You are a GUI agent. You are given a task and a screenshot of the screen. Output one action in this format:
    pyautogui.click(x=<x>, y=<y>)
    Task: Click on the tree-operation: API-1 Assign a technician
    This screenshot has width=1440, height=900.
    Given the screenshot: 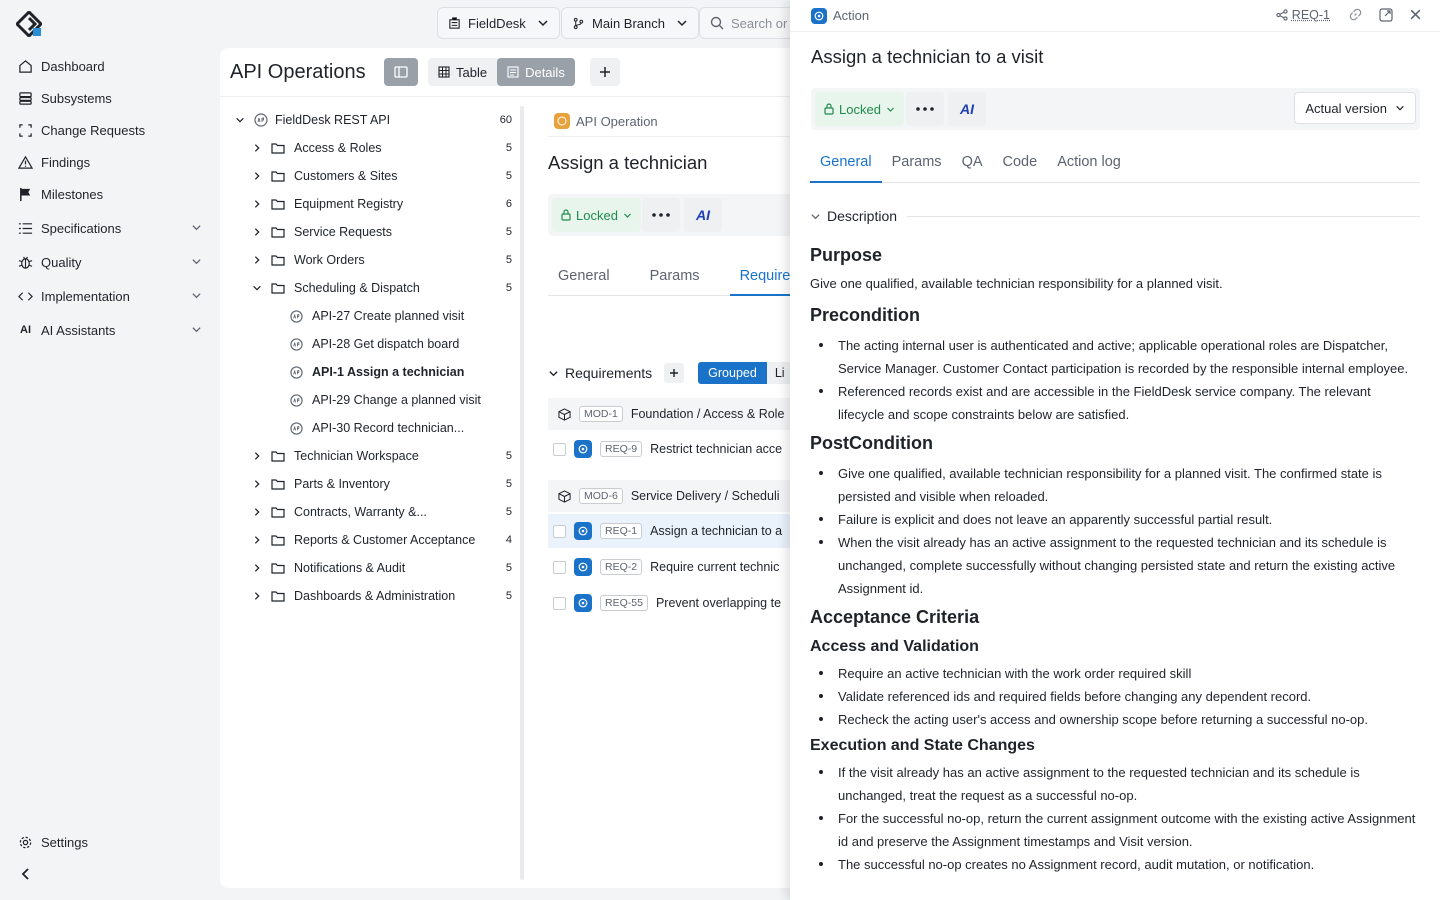 What is the action you would take?
    pyautogui.click(x=371, y=372)
    